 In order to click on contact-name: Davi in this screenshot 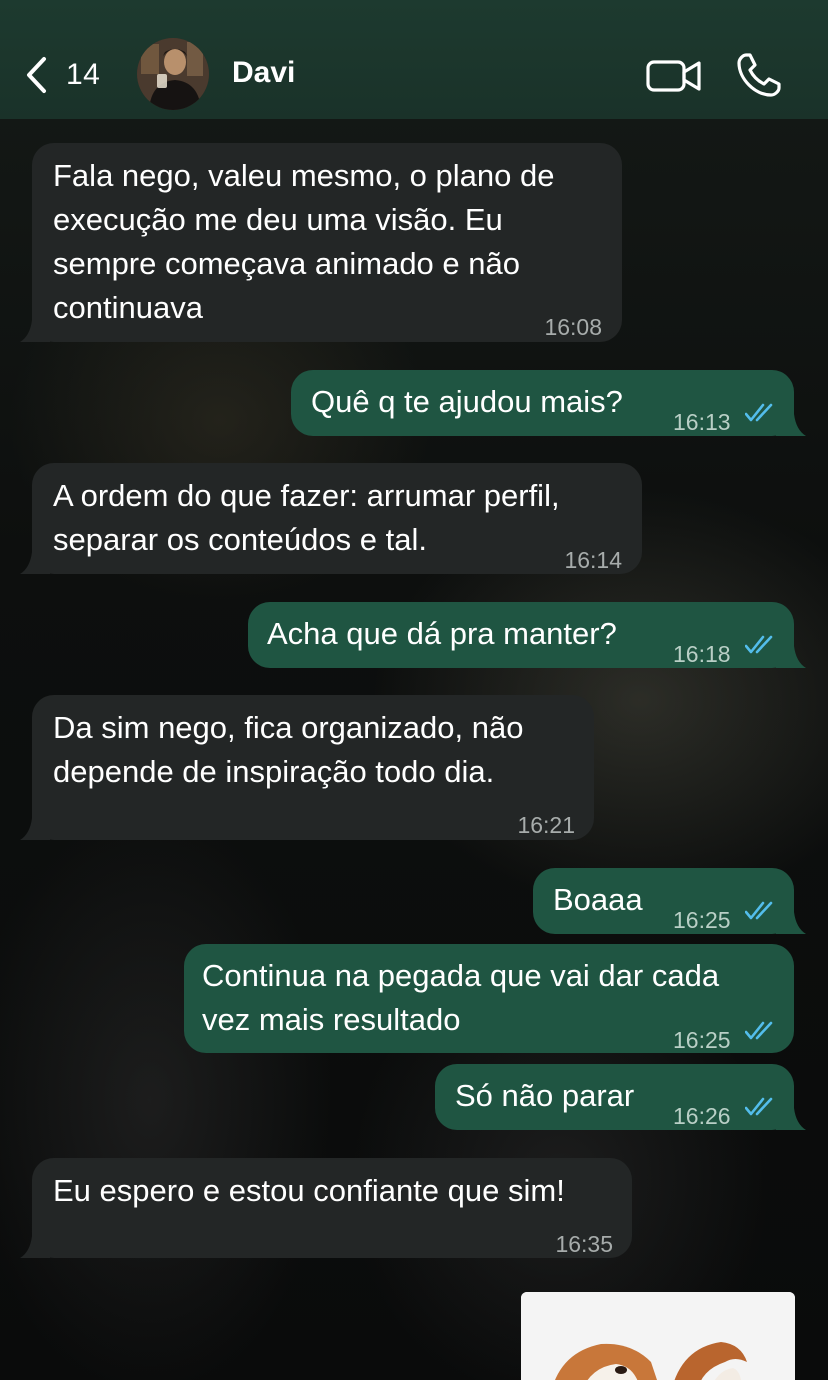, I will do `click(263, 73)`.